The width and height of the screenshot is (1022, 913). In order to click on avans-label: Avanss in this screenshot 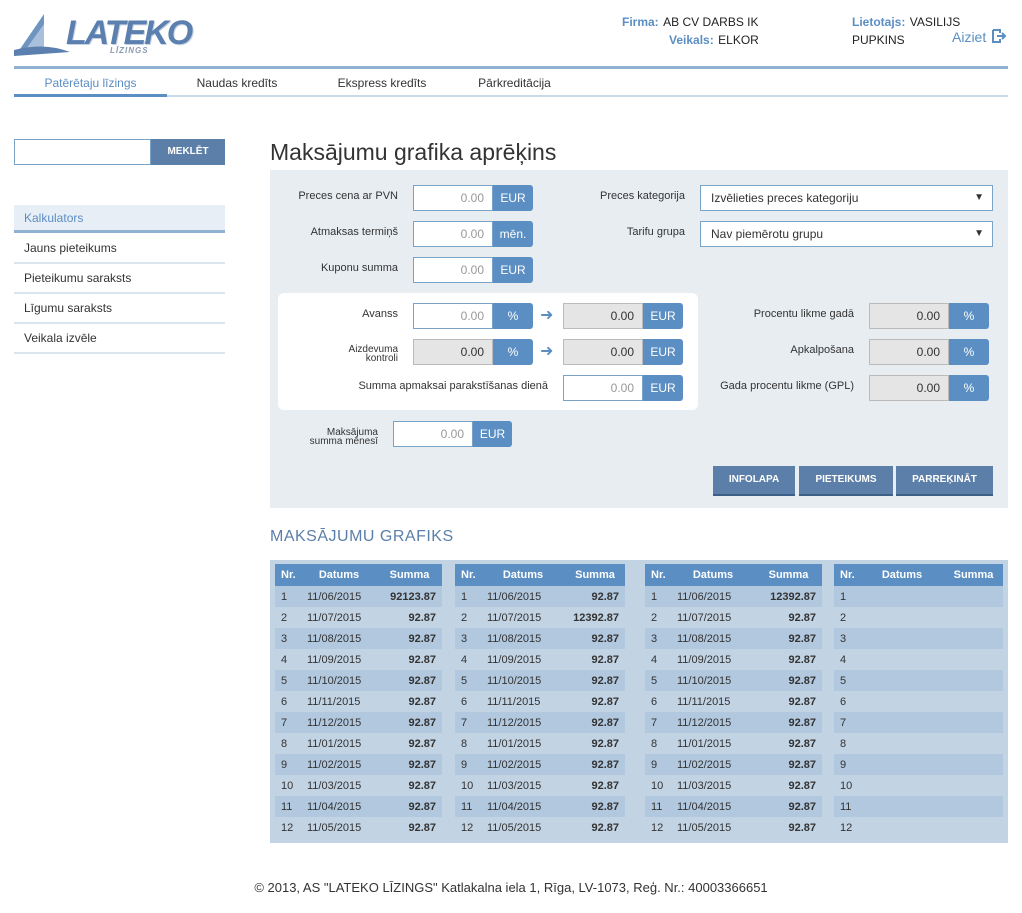, I will do `click(380, 314)`.